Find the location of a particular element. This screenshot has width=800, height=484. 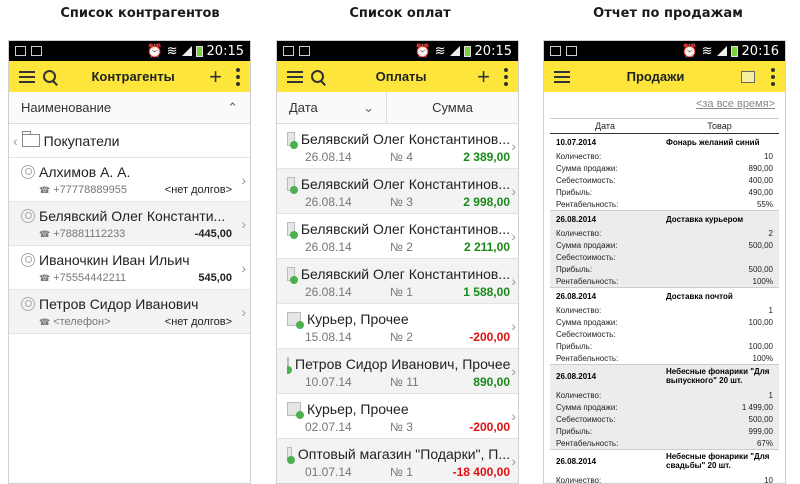

chevron-up-icon: ⌃ is located at coordinates (232, 107).